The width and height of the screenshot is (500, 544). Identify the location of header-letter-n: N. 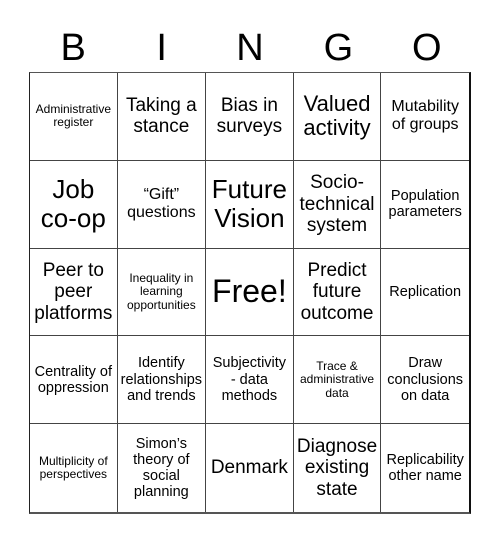
(250, 48).